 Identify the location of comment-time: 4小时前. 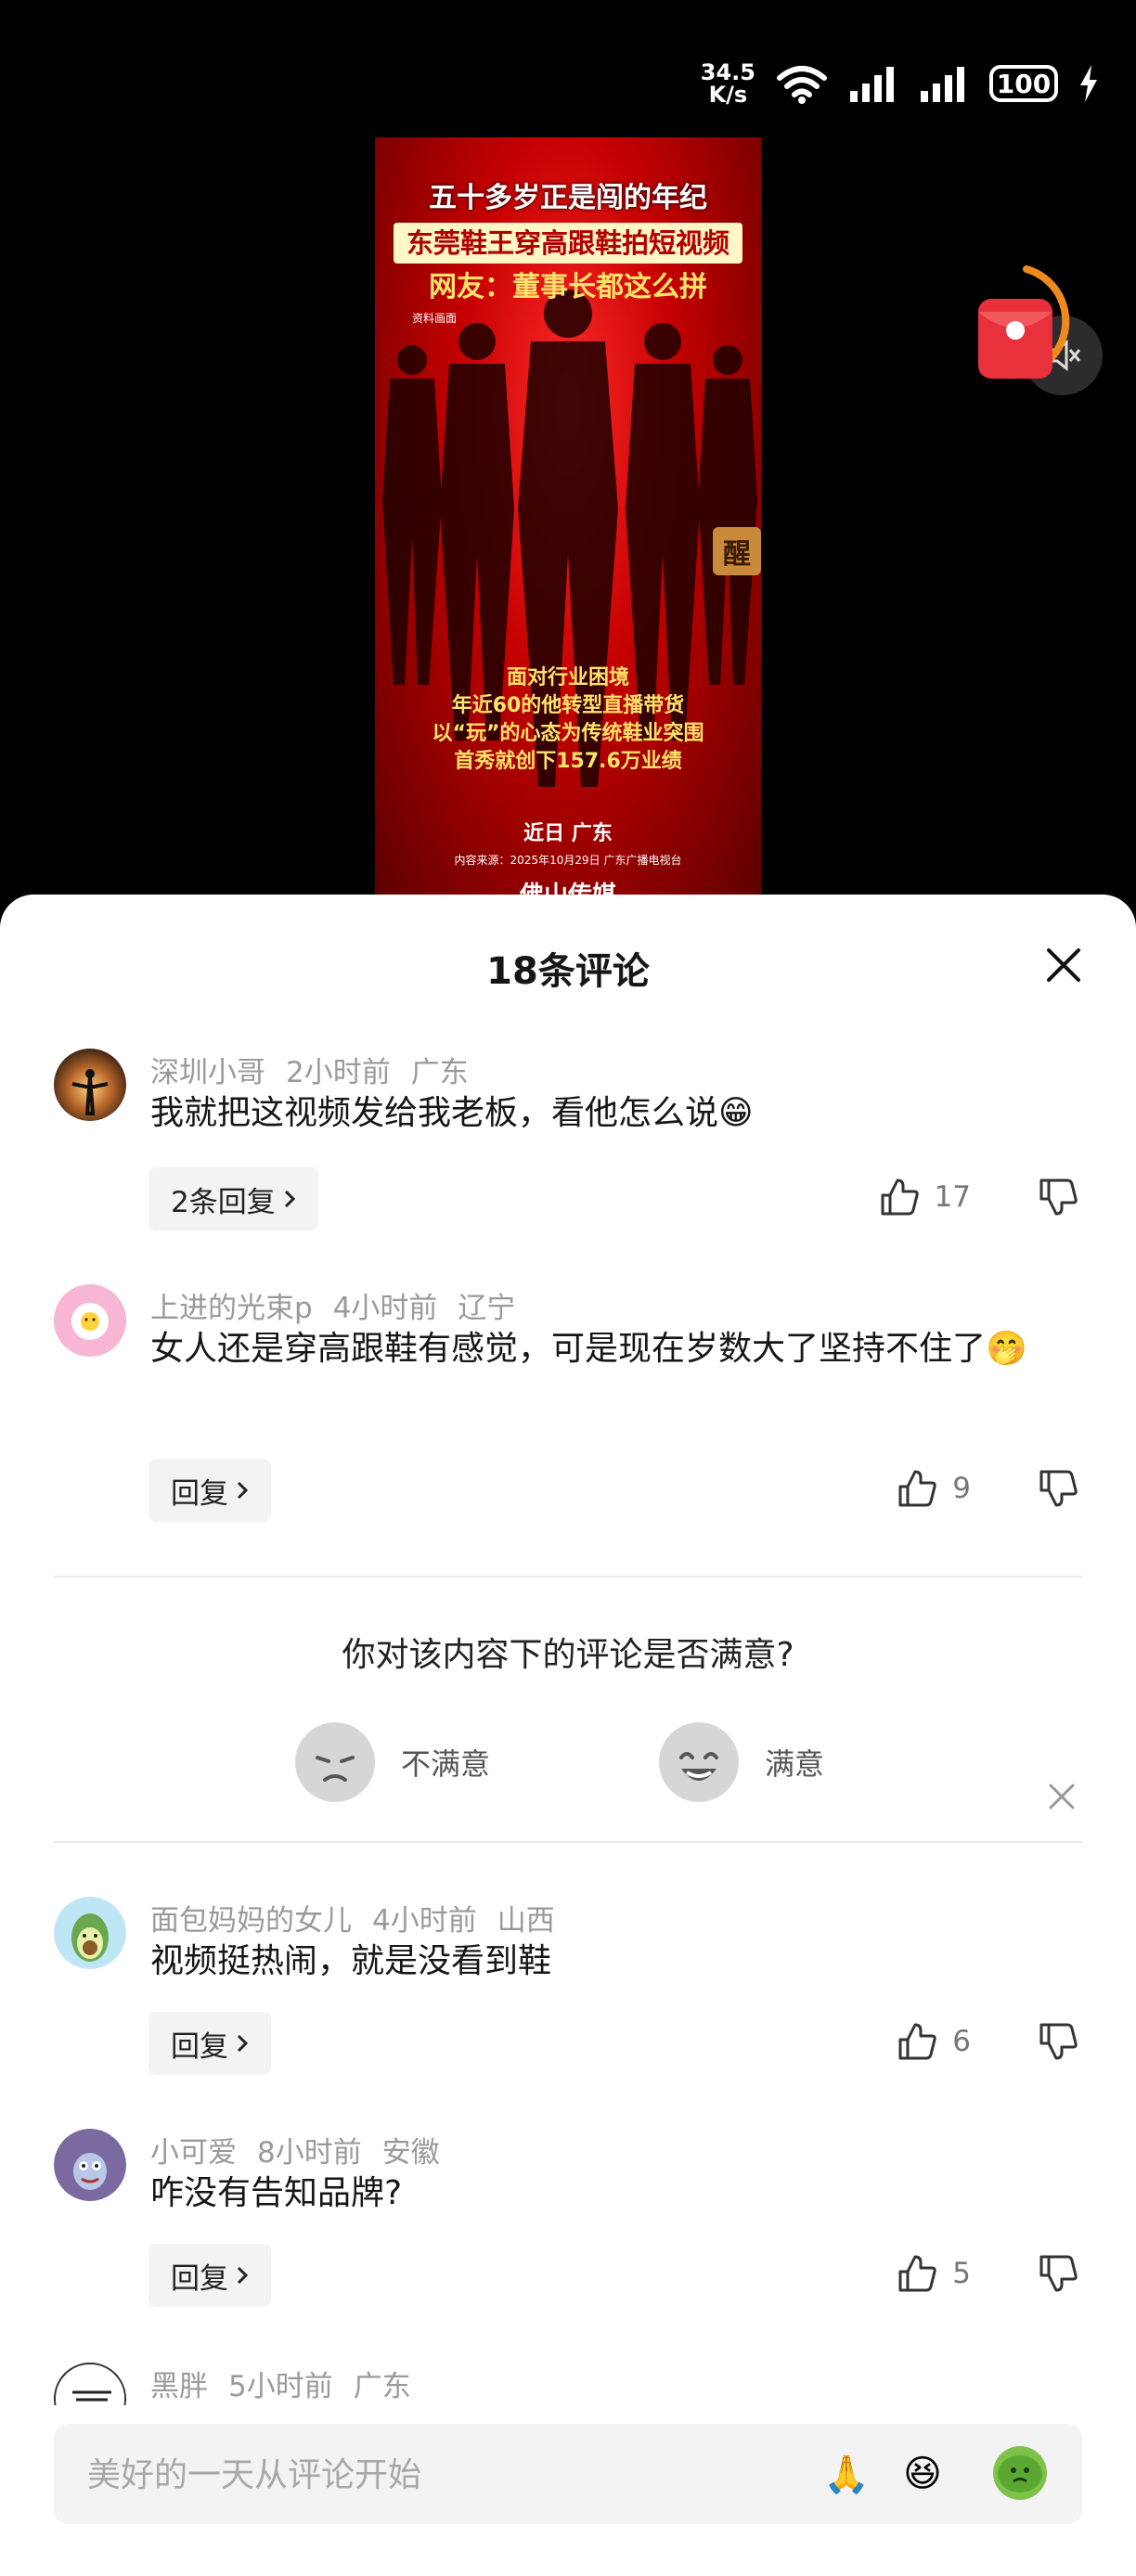
(385, 1308).